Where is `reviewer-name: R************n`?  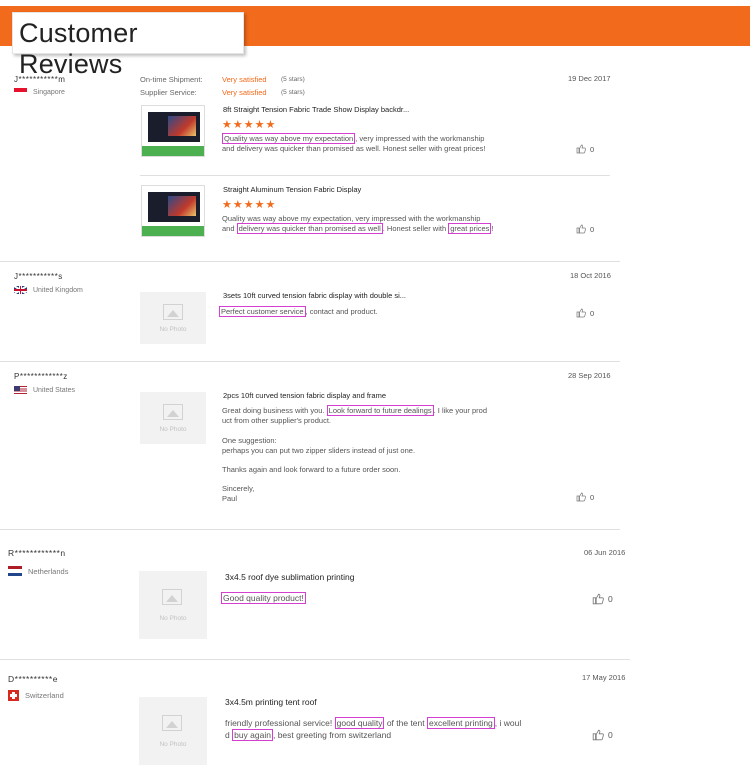
reviewer-name: R************n is located at coordinates (37, 553).